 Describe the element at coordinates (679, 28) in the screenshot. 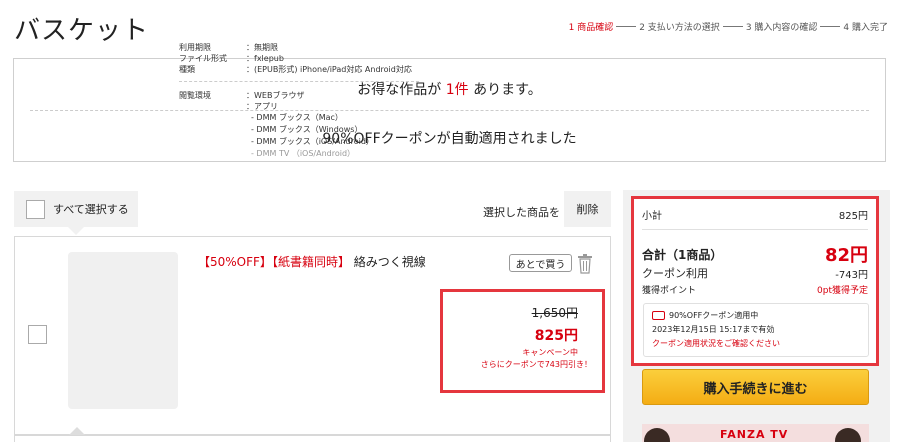

I see `step-payment-method: 2 支払い方法の選択` at that location.